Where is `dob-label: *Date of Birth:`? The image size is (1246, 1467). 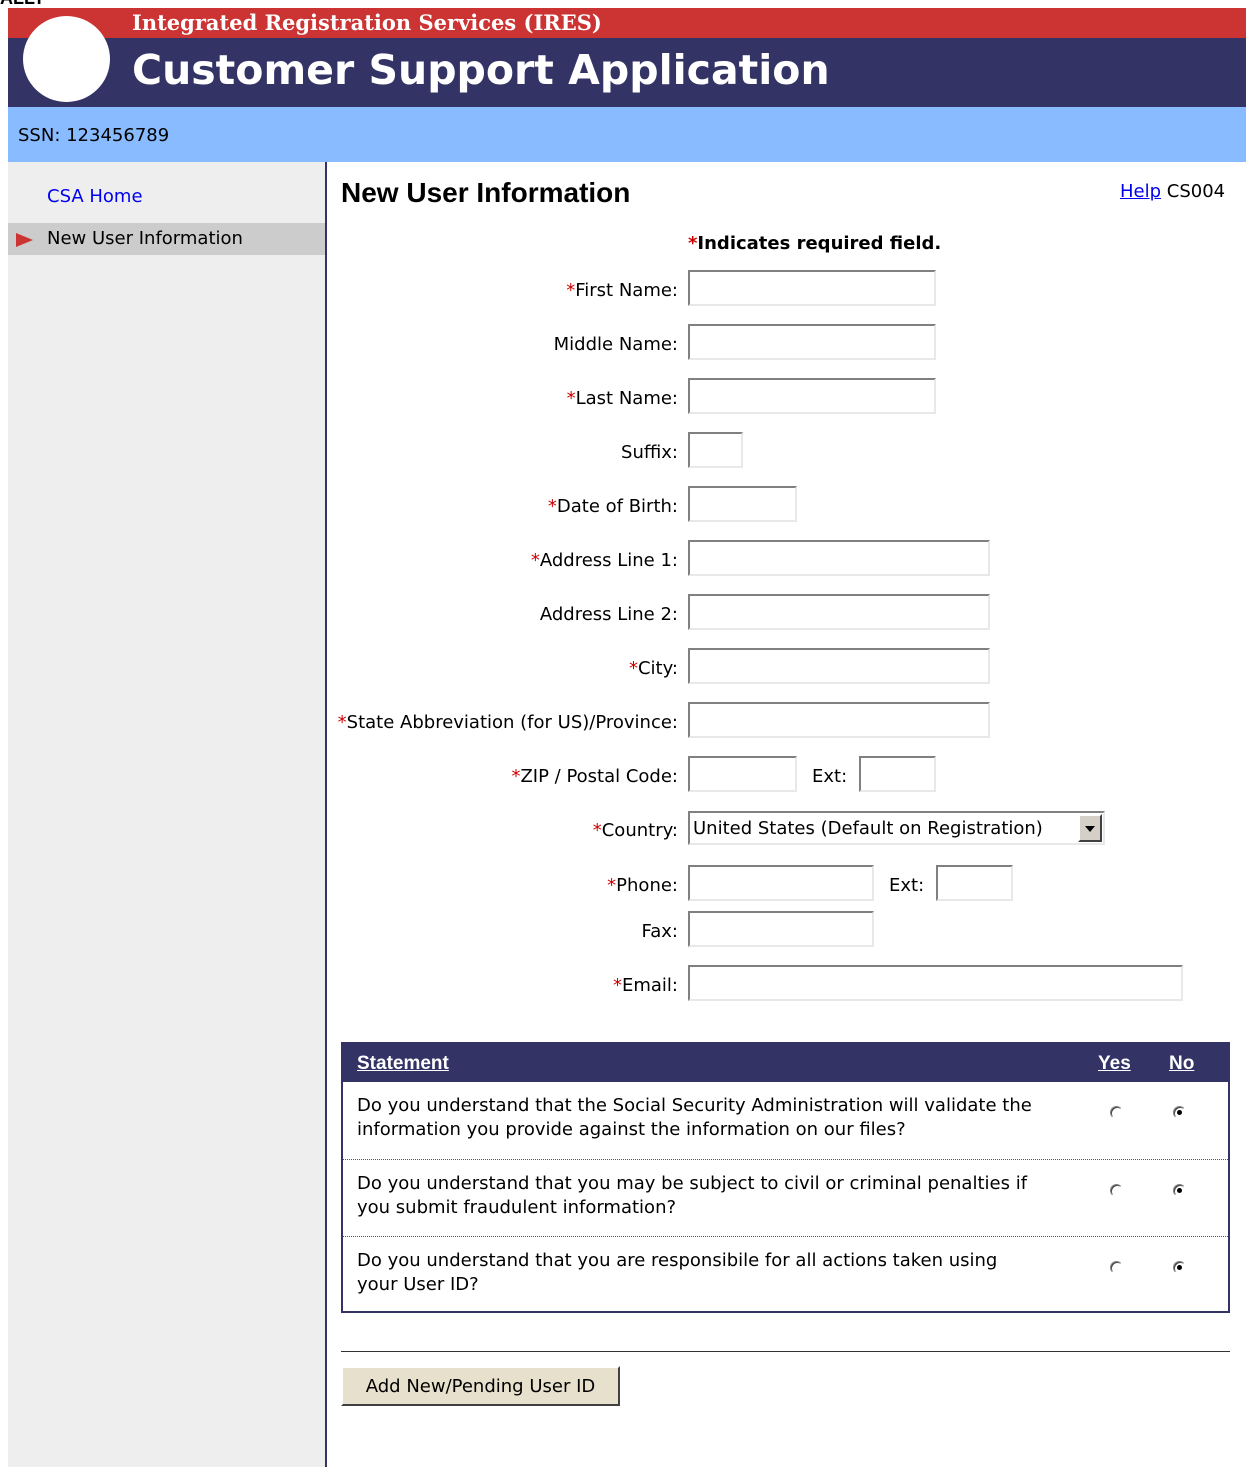
dob-label: *Date of Birth: is located at coordinates (613, 506).